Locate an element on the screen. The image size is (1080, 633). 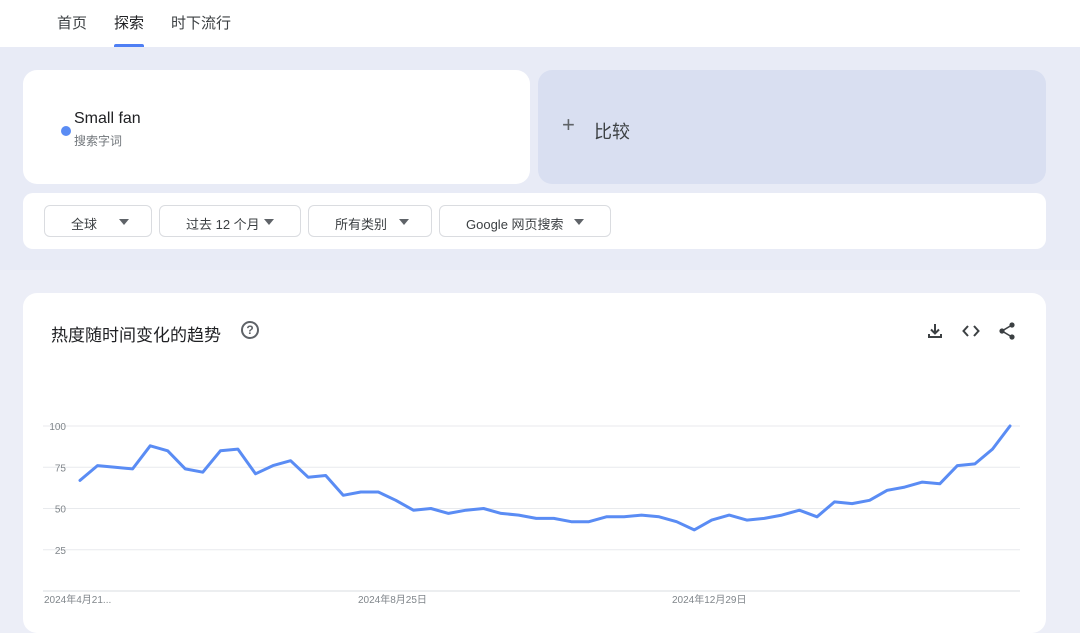
compare-button: + 比较 is located at coordinates (792, 127).